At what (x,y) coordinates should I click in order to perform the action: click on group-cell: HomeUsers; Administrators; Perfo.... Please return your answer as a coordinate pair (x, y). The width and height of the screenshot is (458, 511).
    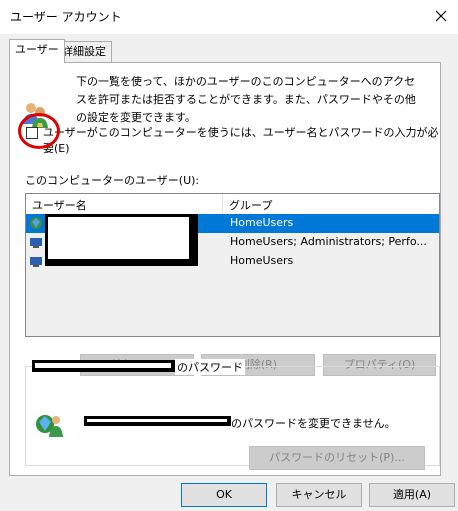
    Looking at the image, I should click on (328, 241).